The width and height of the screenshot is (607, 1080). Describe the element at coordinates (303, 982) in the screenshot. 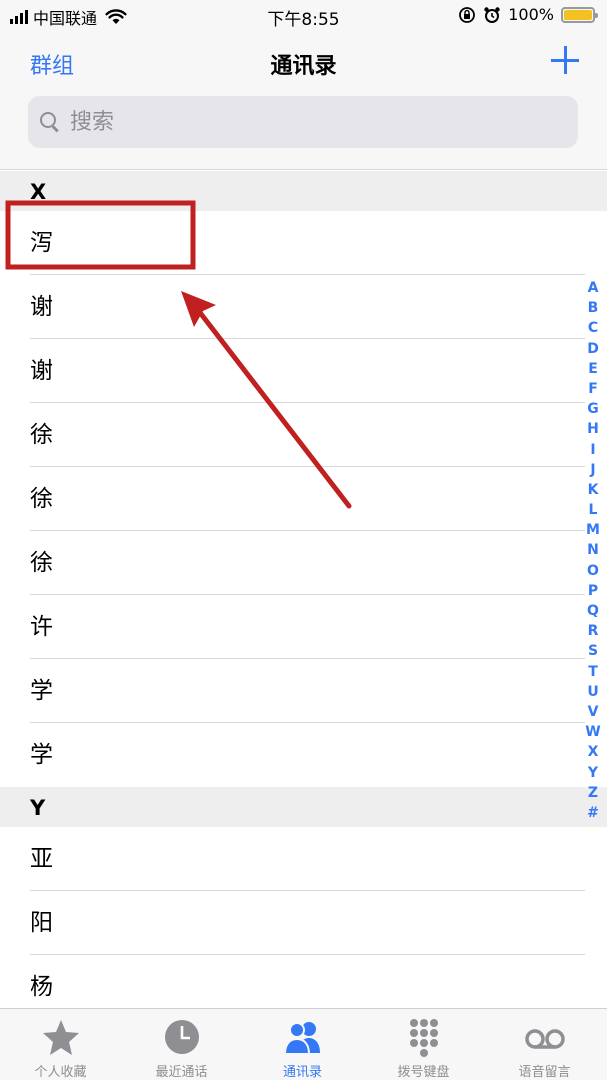

I see `contact-row: 杨` at that location.